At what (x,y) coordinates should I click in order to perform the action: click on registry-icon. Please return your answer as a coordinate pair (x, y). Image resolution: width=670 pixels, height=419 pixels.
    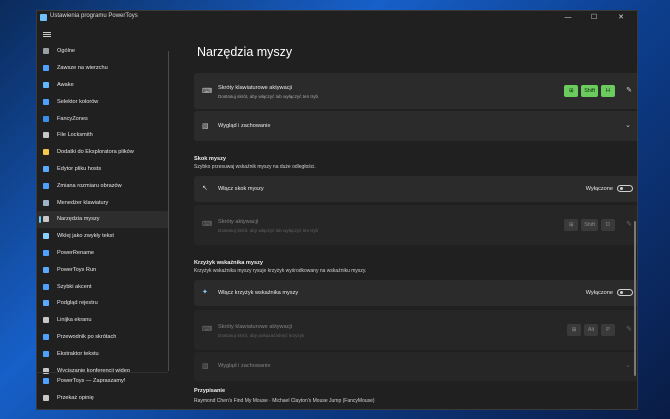
    Looking at the image, I should click on (46, 303).